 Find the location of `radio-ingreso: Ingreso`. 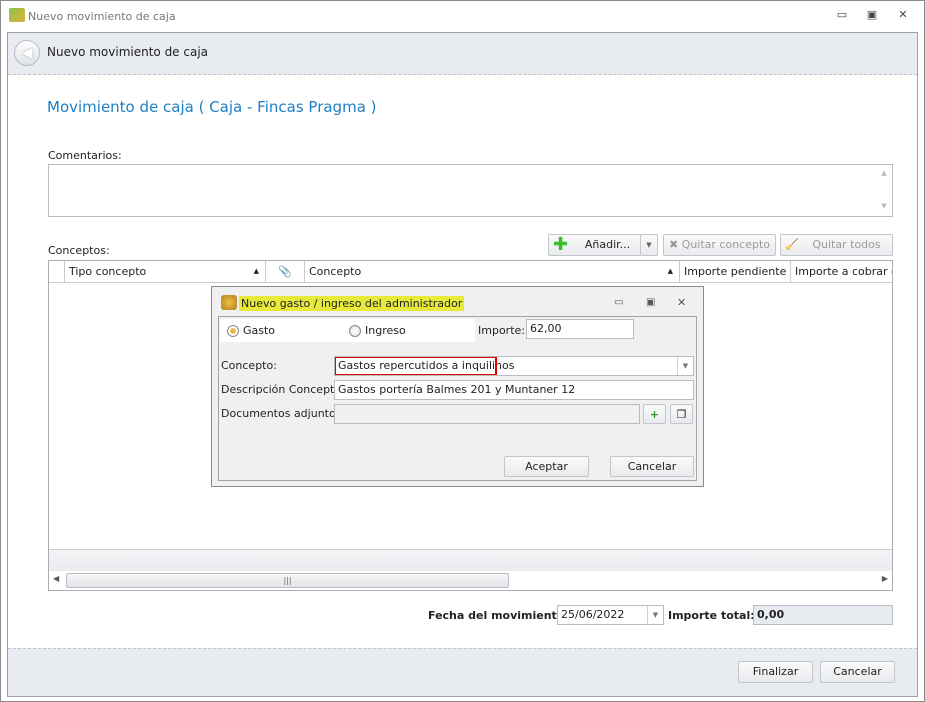

radio-ingreso: Ingreso is located at coordinates (377, 330).